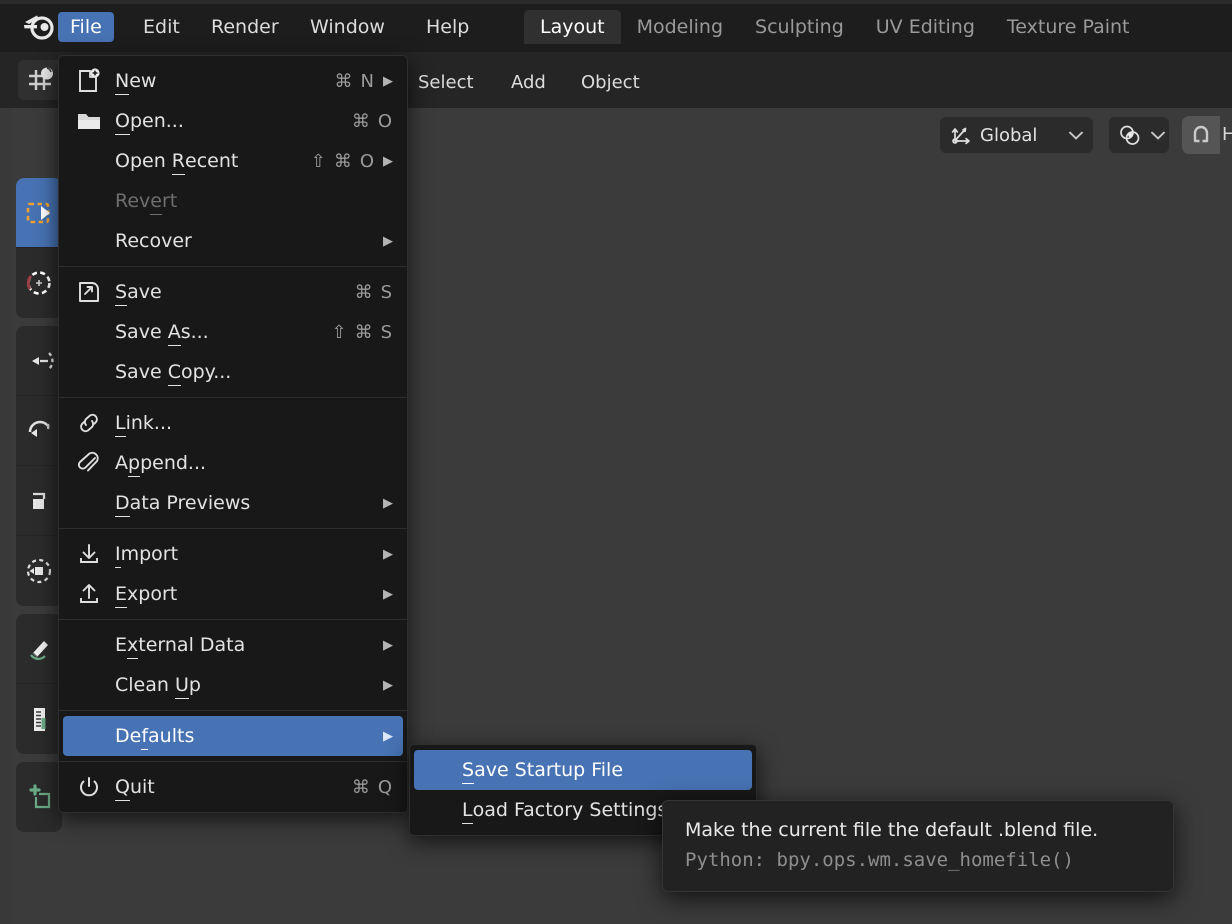  Describe the element at coordinates (354, 81) in the screenshot. I see `menu-item-new-shortcut: ⌘ N` at that location.